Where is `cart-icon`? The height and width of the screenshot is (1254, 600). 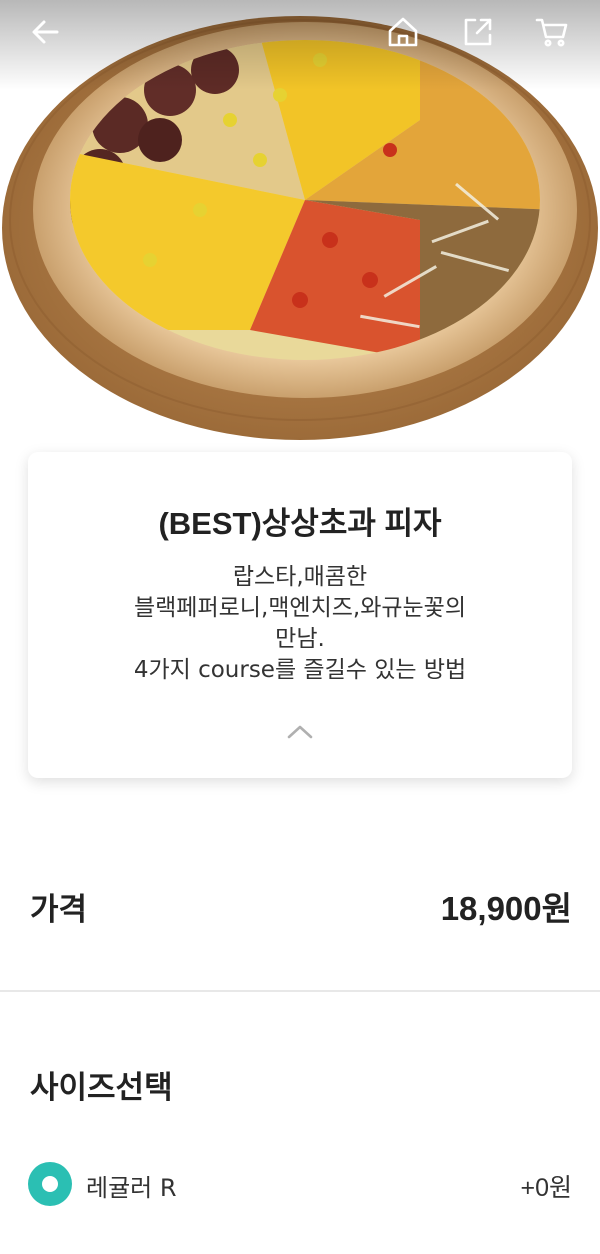 cart-icon is located at coordinates (551, 32).